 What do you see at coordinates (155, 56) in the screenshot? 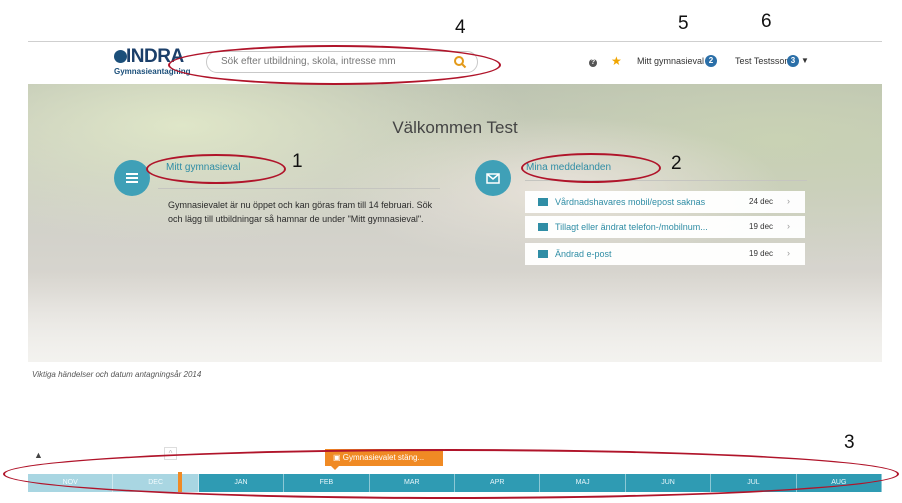
I see `logo-text: INDRA` at bounding box center [155, 56].